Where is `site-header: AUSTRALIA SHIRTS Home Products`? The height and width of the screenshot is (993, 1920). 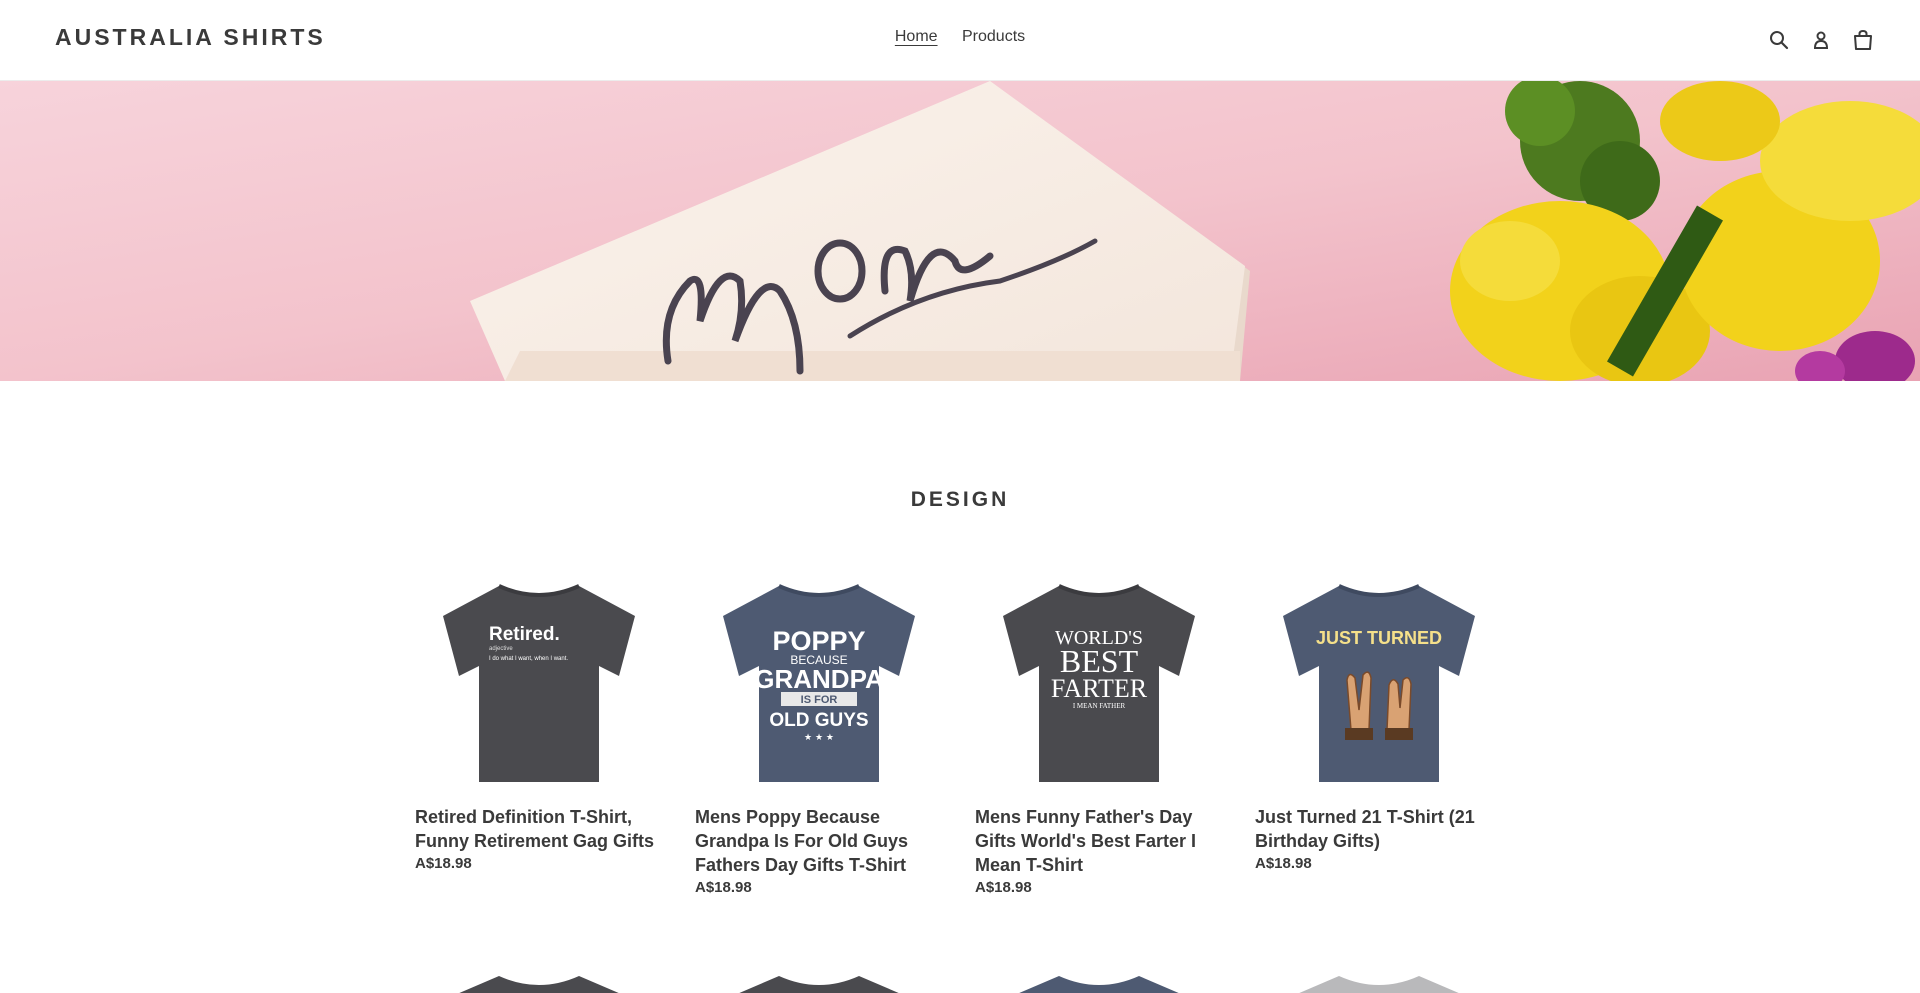 site-header: AUSTRALIA SHIRTS Home Products is located at coordinates (960, 40).